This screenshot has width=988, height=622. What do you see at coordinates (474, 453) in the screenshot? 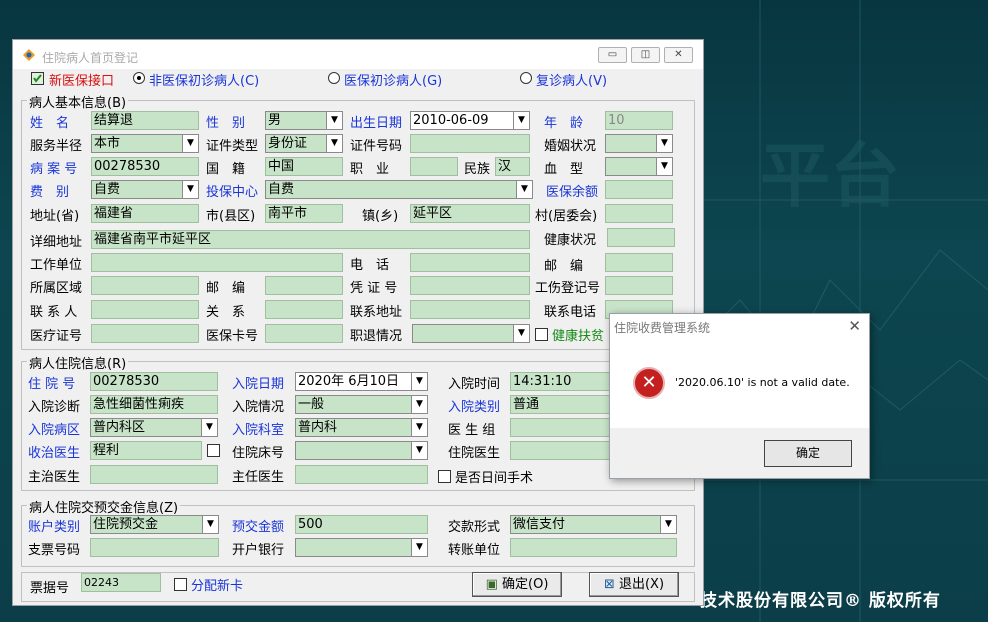
I see `inpatient-doctor-label: 住院医生` at bounding box center [474, 453].